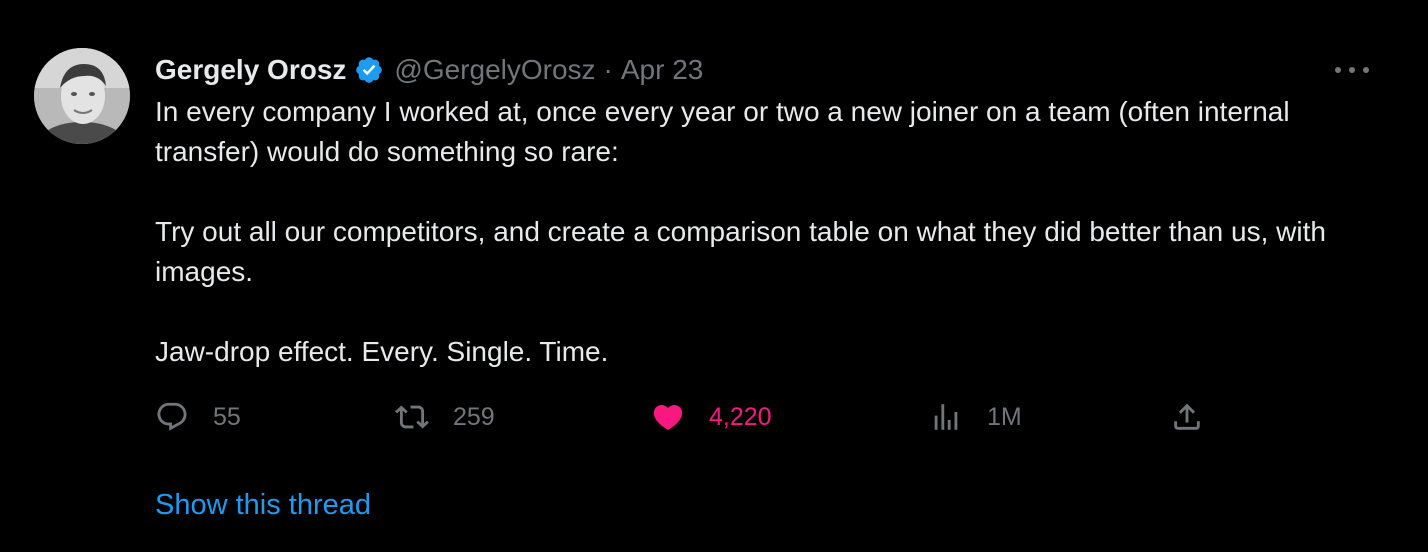 Image resolution: width=1428 pixels, height=552 pixels. What do you see at coordinates (668, 417) in the screenshot?
I see `heart-icon` at bounding box center [668, 417].